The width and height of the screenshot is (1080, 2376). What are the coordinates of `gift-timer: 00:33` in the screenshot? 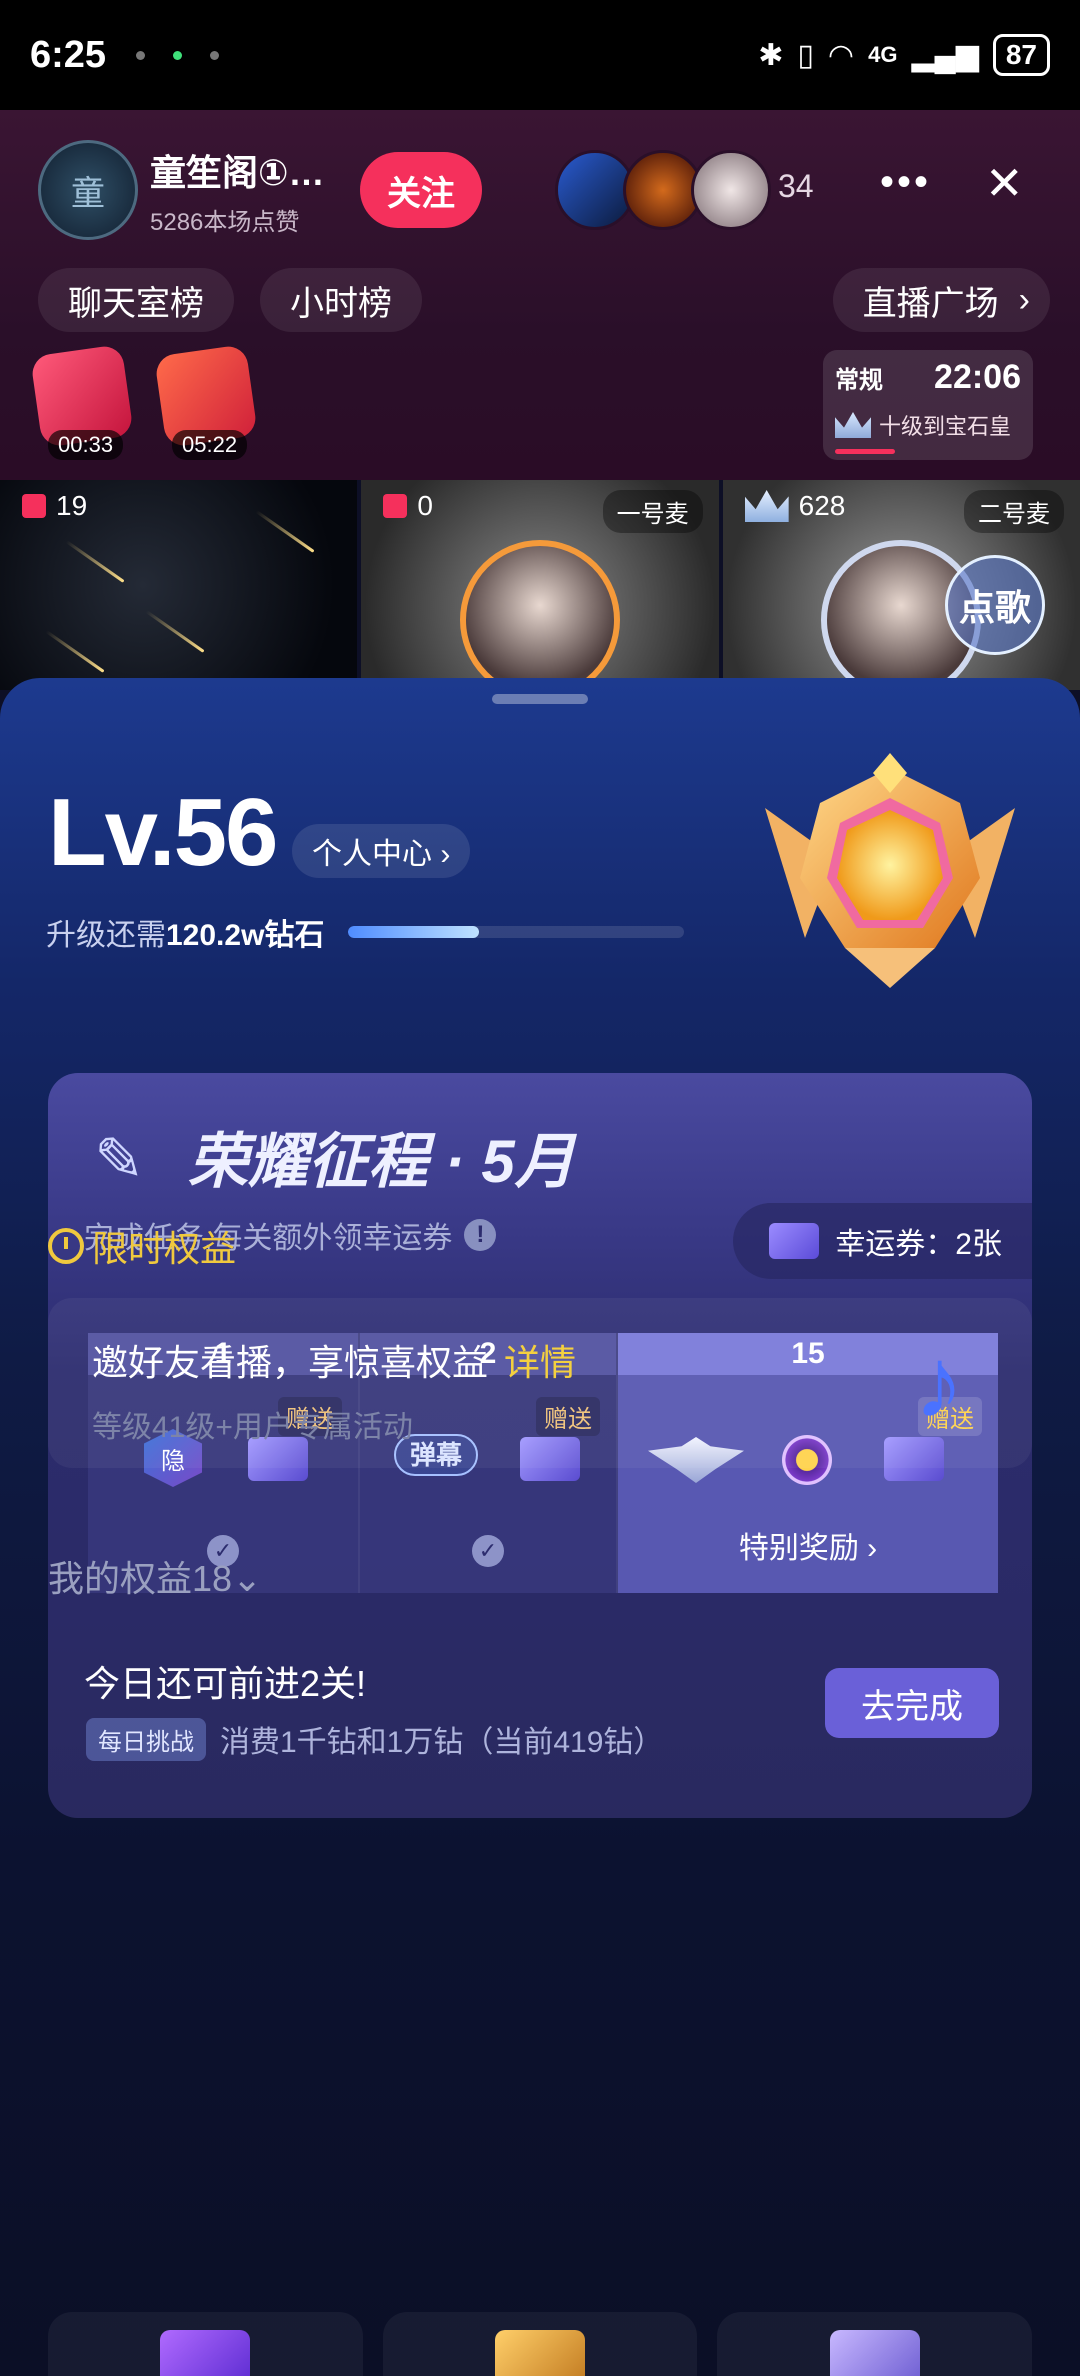 It's located at (86, 445).